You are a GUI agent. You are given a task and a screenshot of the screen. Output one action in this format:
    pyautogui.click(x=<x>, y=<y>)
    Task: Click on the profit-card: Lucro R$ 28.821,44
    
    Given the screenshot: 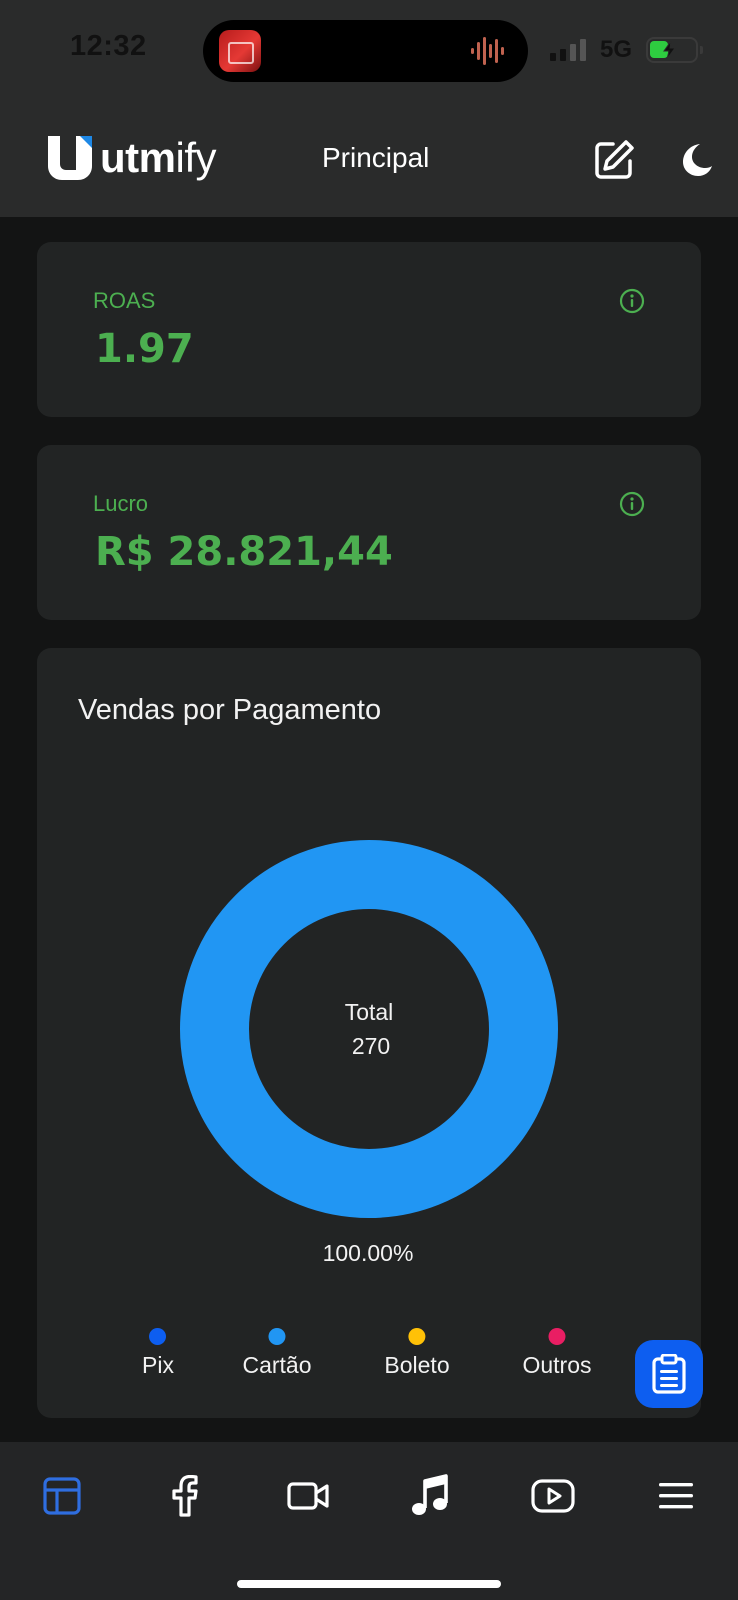 What is the action you would take?
    pyautogui.click(x=369, y=532)
    